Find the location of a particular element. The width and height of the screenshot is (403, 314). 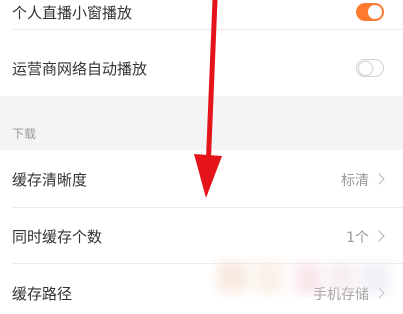

cache-path-label: 缓存路径 is located at coordinates (42, 294).